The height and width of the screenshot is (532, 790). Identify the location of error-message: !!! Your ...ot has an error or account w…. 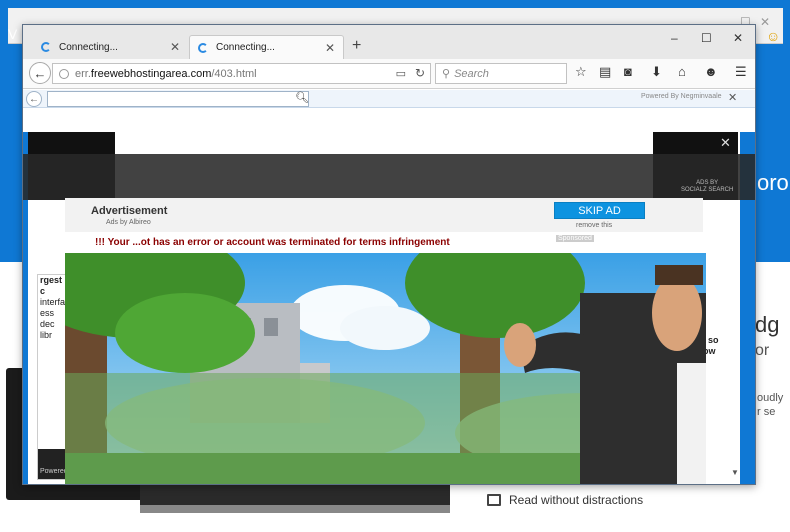
(272, 242).